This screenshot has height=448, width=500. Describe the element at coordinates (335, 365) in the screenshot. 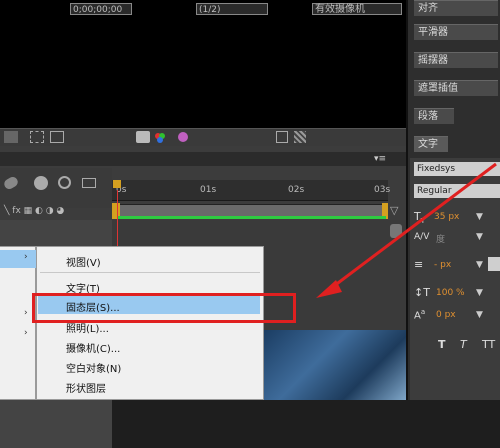

I see `background-image` at that location.